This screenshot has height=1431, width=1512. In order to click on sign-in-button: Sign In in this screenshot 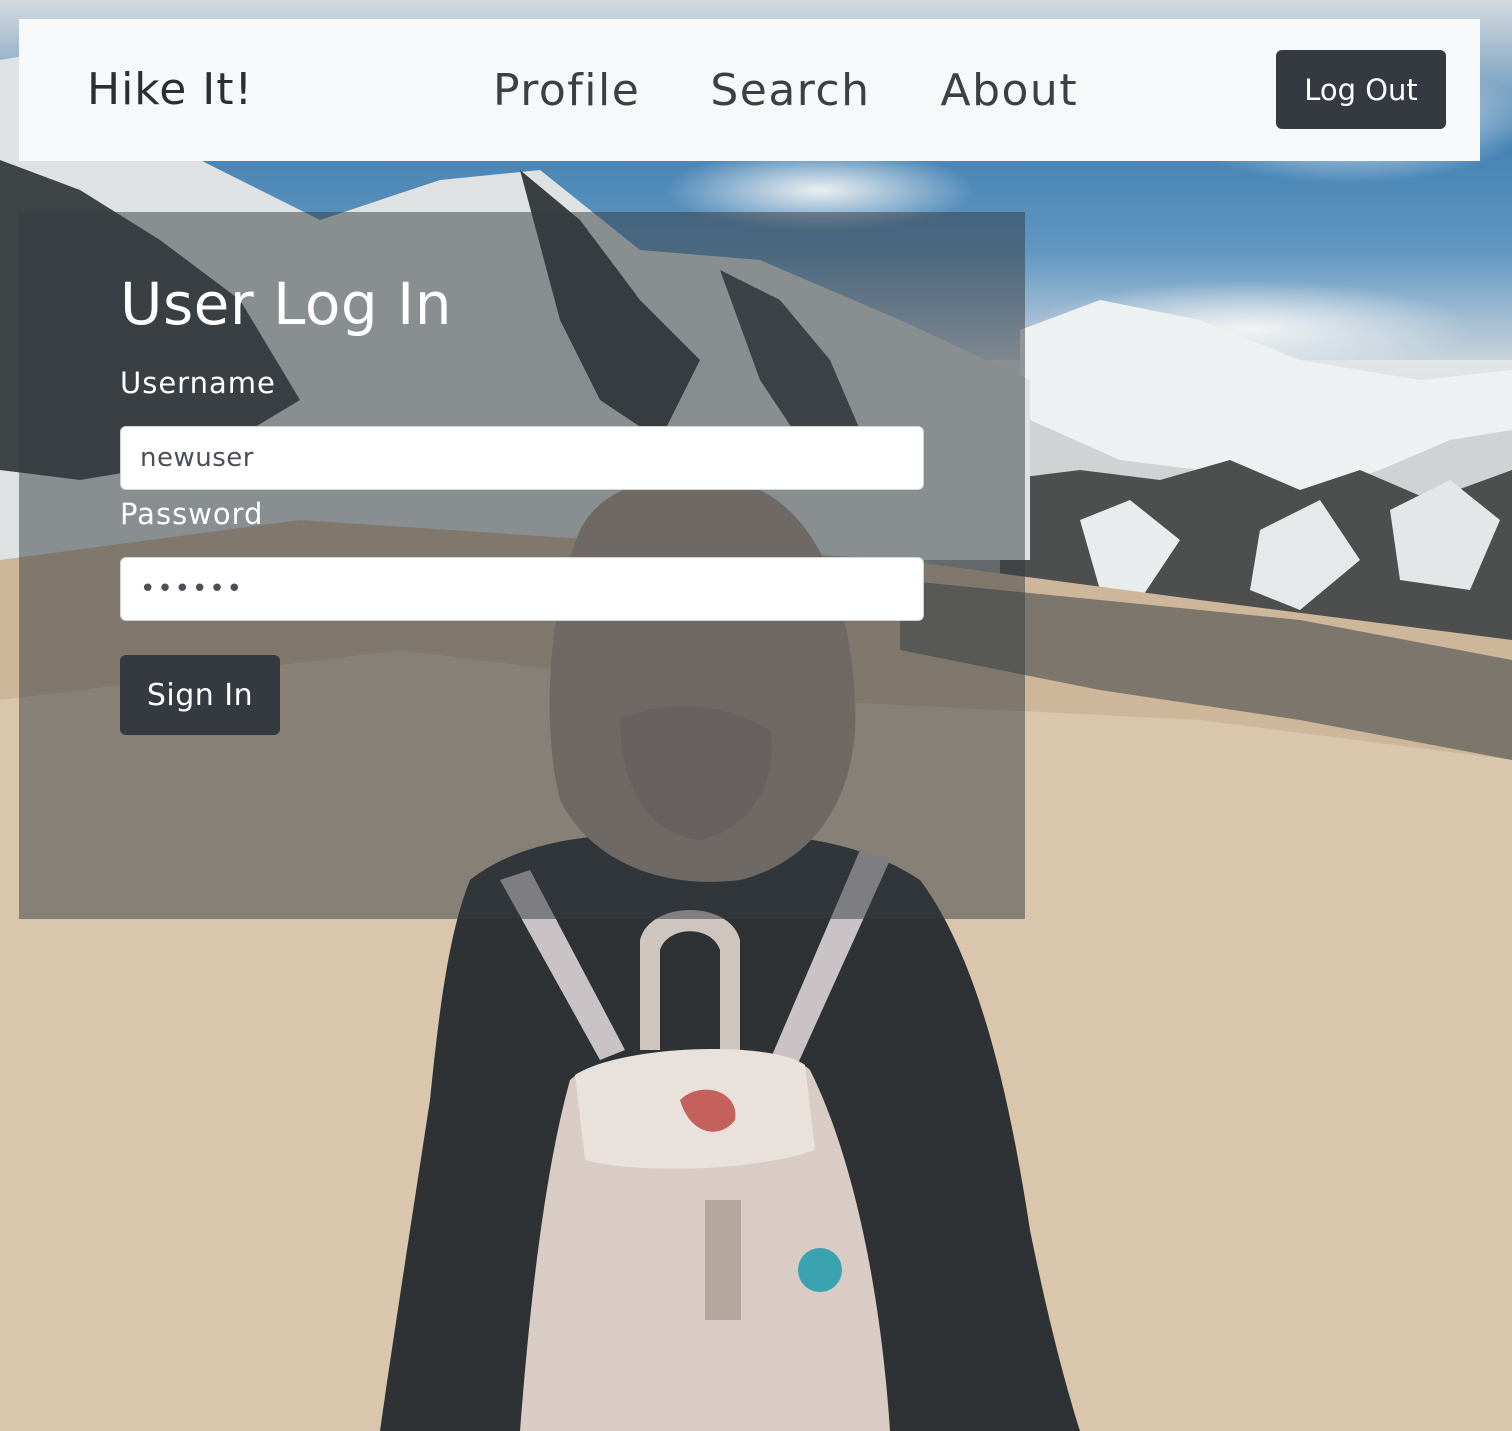, I will do `click(200, 695)`.